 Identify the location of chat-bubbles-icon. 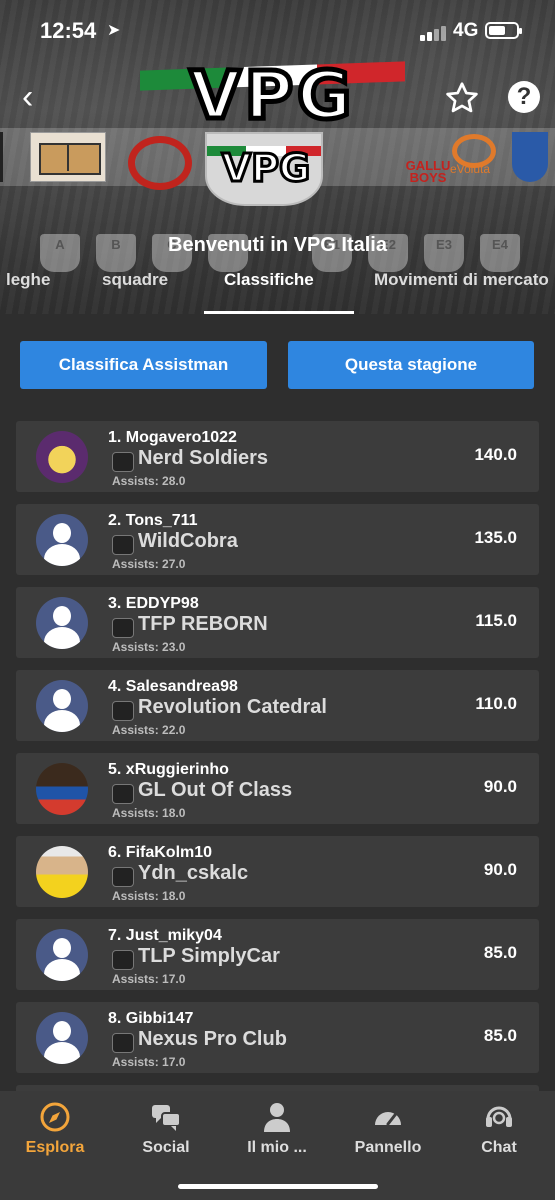
(166, 1118).